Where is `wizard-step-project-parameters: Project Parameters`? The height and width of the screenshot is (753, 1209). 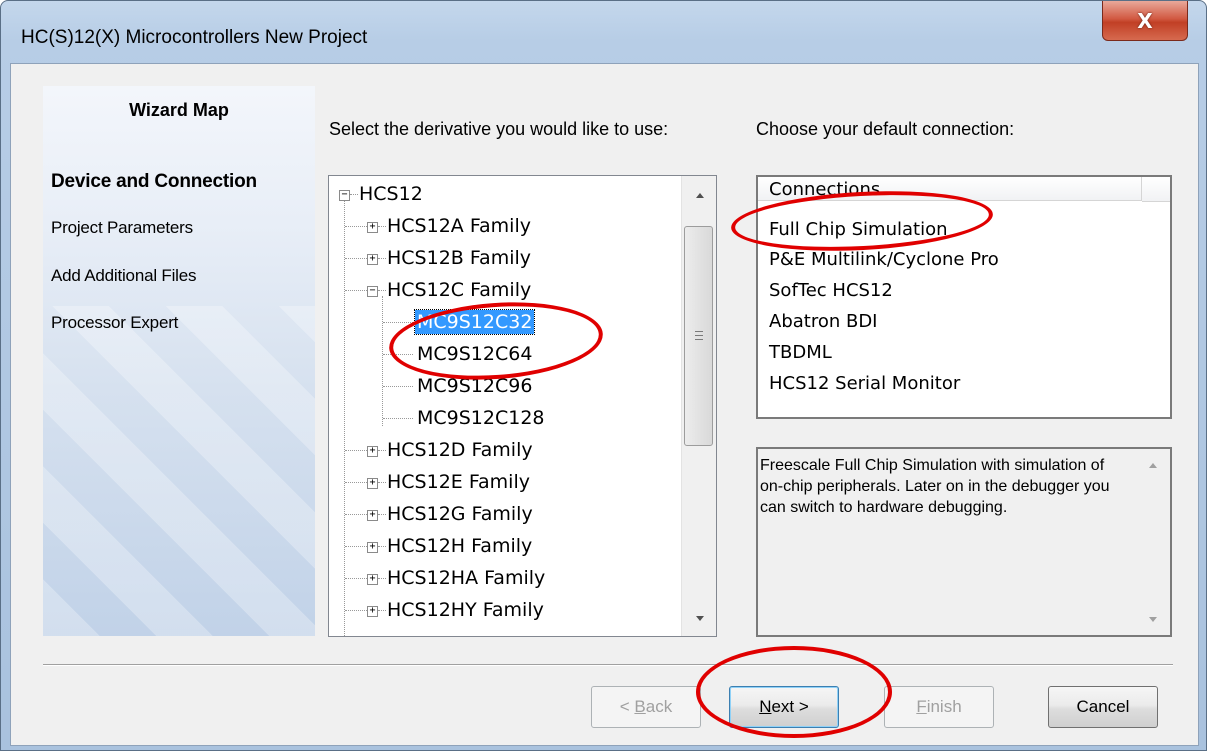 wizard-step-project-parameters: Project Parameters is located at coordinates (122, 227).